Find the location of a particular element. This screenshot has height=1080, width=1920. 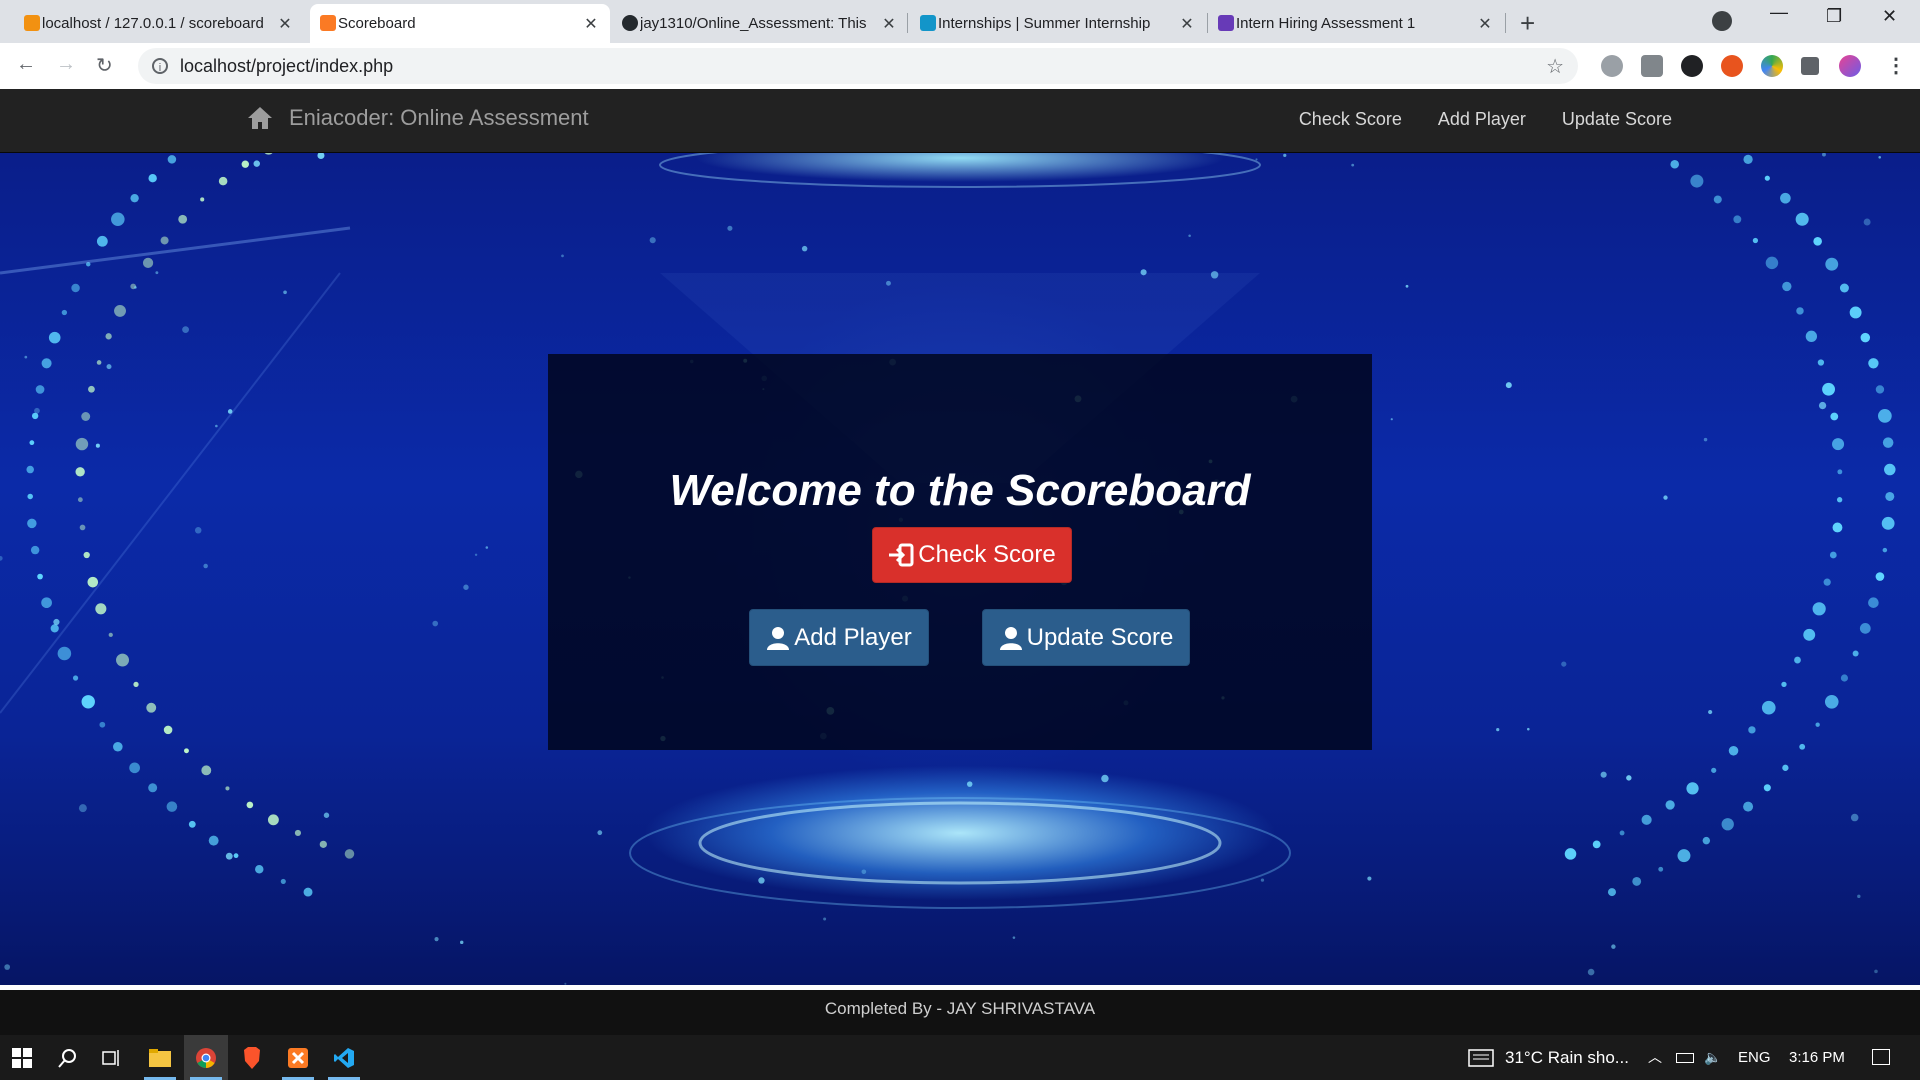

welcome-heading: Welcome to the Scoreboard is located at coordinates (960, 490).